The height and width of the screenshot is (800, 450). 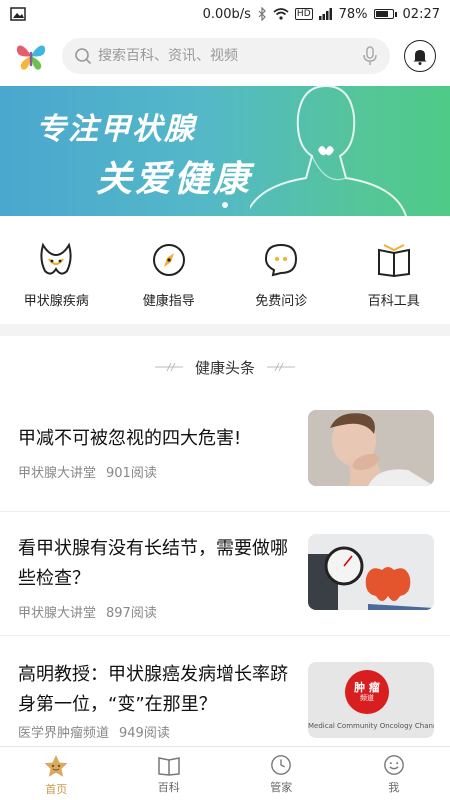 I want to click on quick-nav-label: 健康指导, so click(x=168, y=301).